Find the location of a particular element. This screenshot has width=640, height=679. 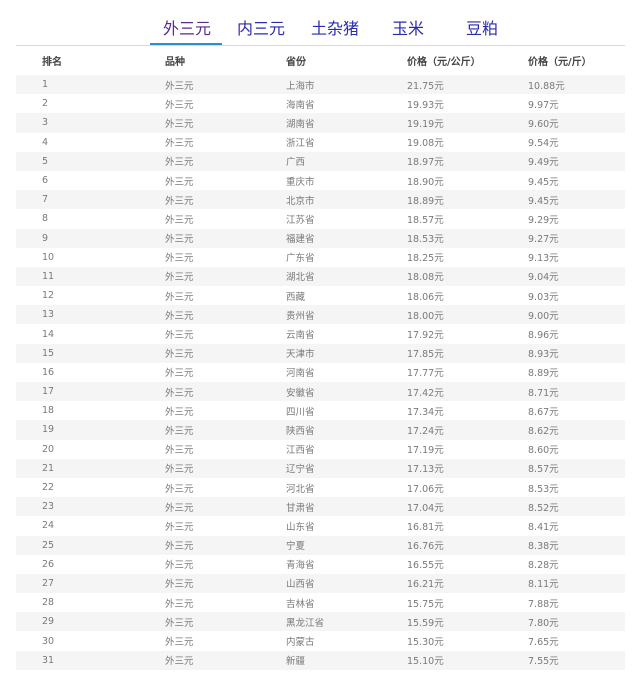

table-row: 29 外三元 黑龙江省 15.59元 7.80元 is located at coordinates (320, 622).